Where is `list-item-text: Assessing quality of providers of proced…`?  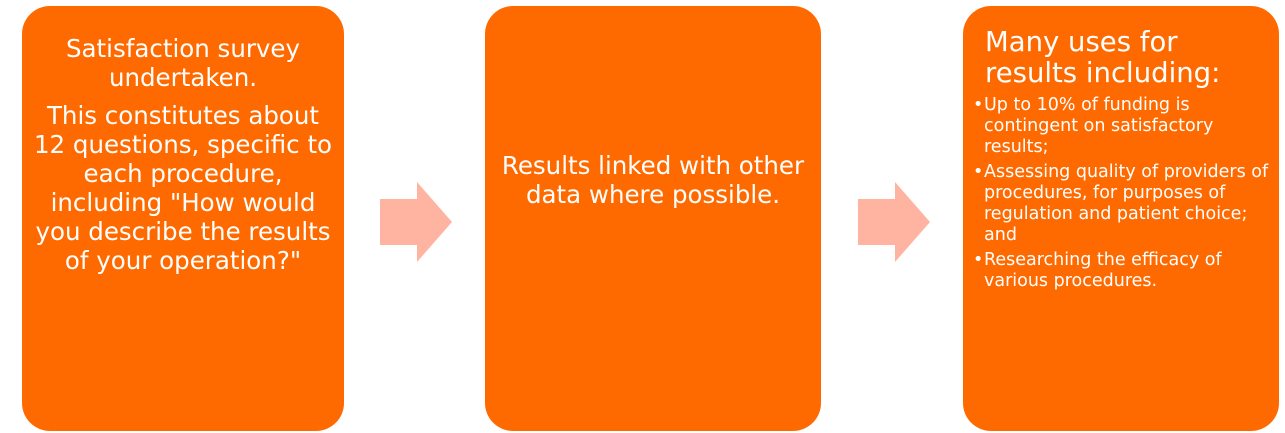
list-item-text: Assessing quality of providers of proced… is located at coordinates (1126, 203).